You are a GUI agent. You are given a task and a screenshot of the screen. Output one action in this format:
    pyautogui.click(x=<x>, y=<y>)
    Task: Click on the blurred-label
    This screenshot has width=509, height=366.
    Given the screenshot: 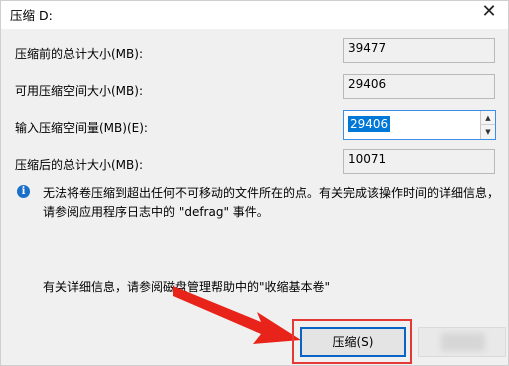 What is the action you would take?
    pyautogui.click(x=463, y=342)
    